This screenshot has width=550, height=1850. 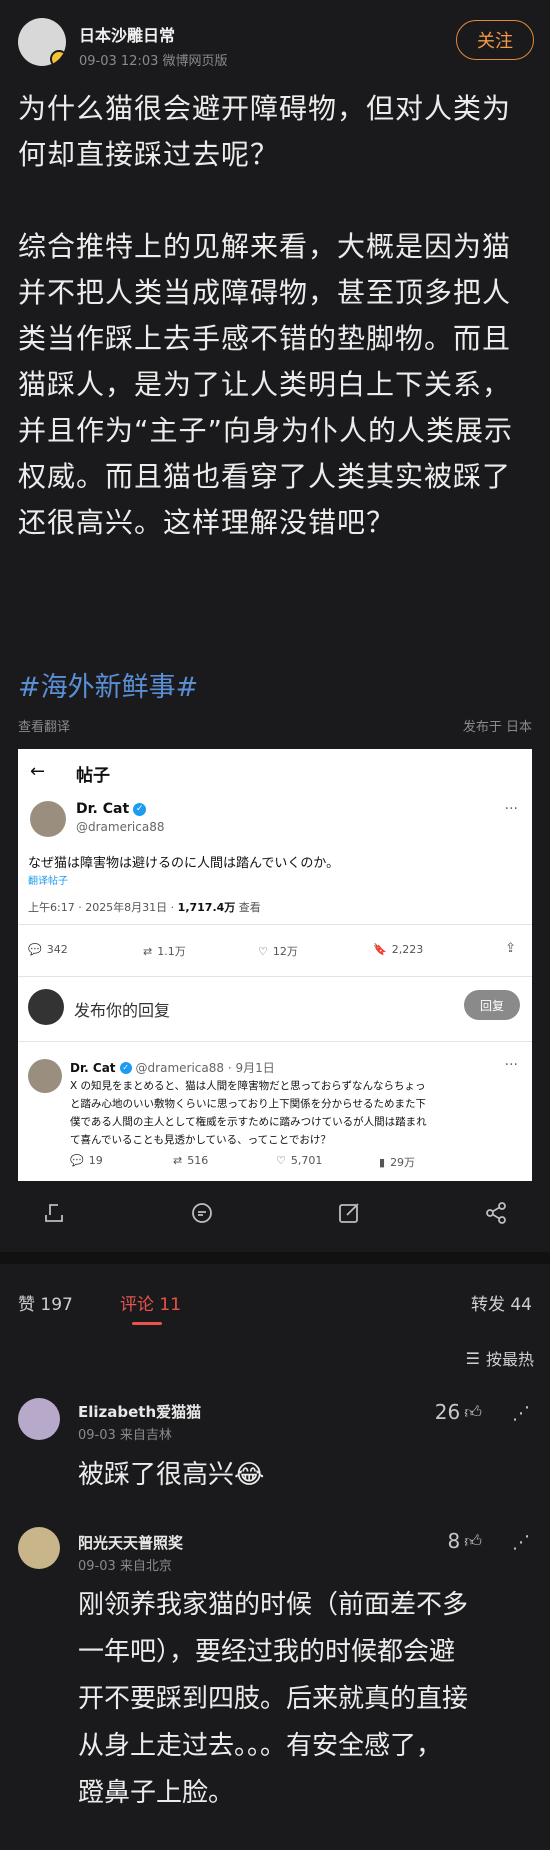 What do you see at coordinates (349, 1213) in the screenshot?
I see `edit-share-icon` at bounding box center [349, 1213].